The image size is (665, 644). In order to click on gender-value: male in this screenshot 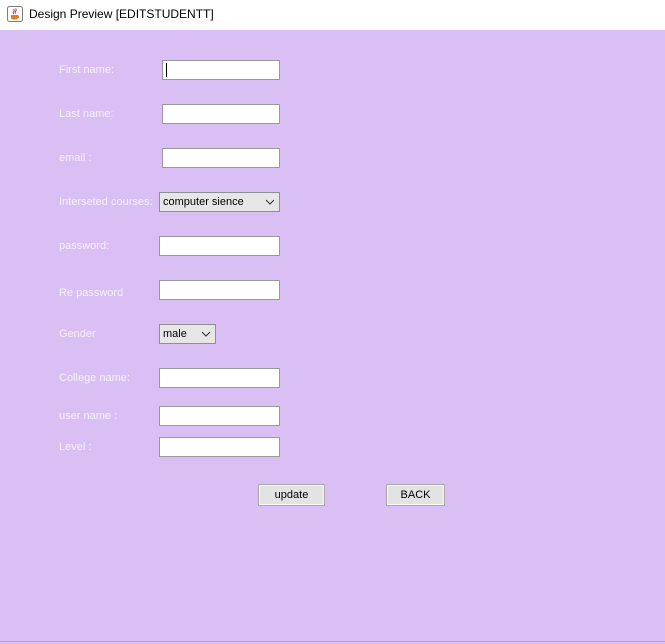, I will do `click(175, 334)`.